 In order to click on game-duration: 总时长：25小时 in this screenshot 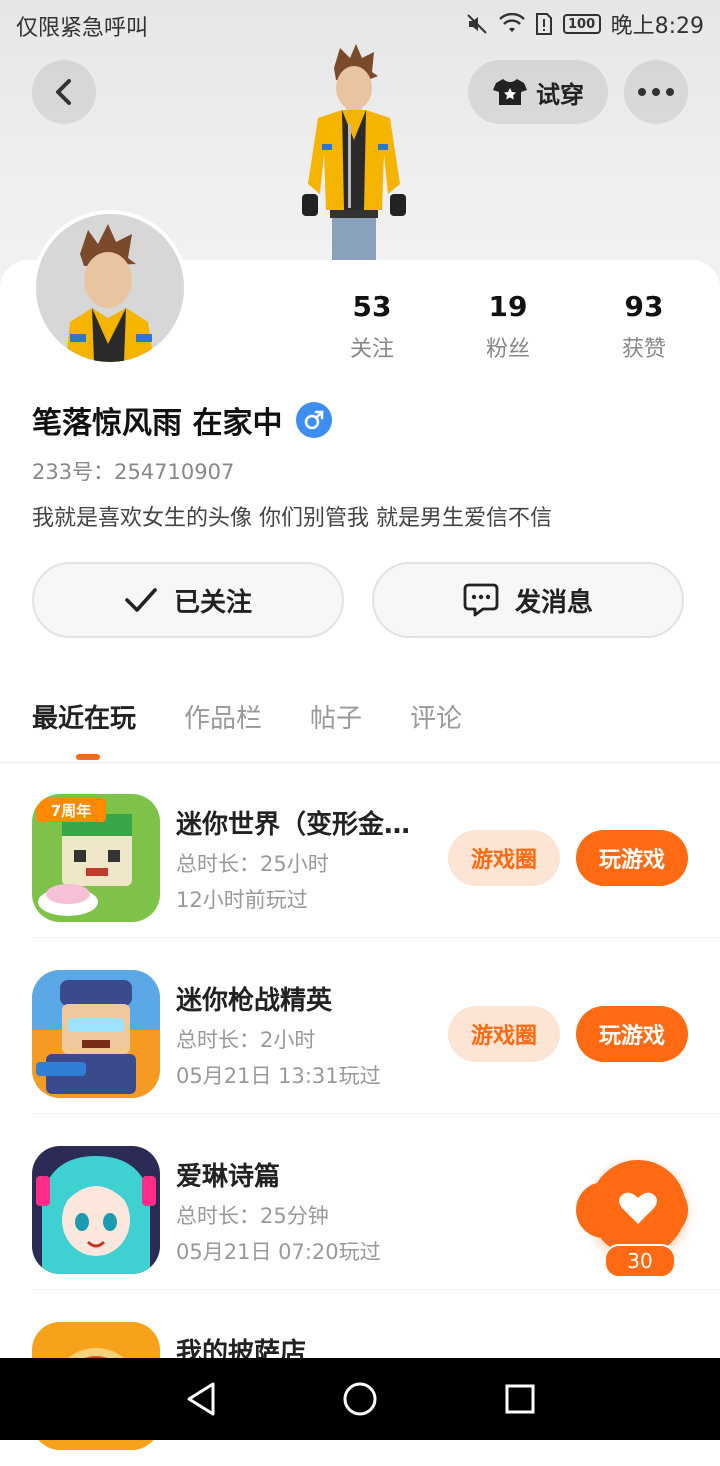, I will do `click(252, 864)`.